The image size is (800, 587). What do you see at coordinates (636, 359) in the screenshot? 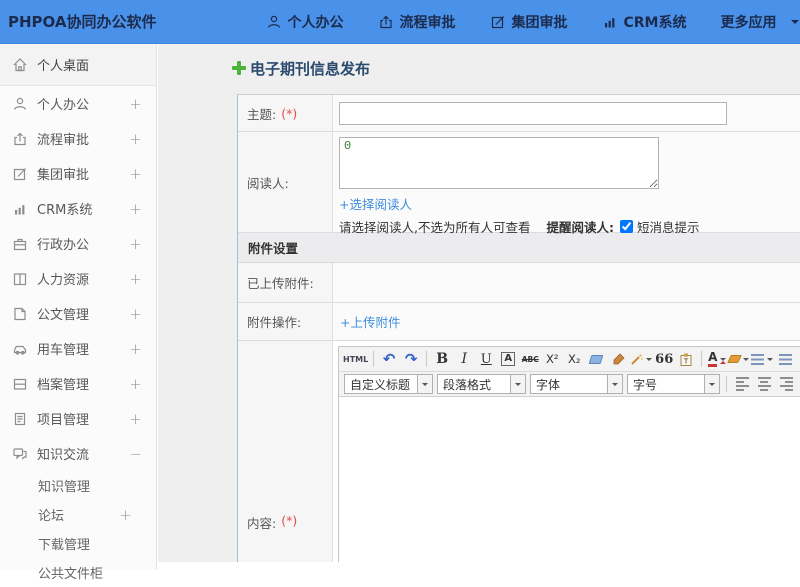
I see `magic-icon` at bounding box center [636, 359].